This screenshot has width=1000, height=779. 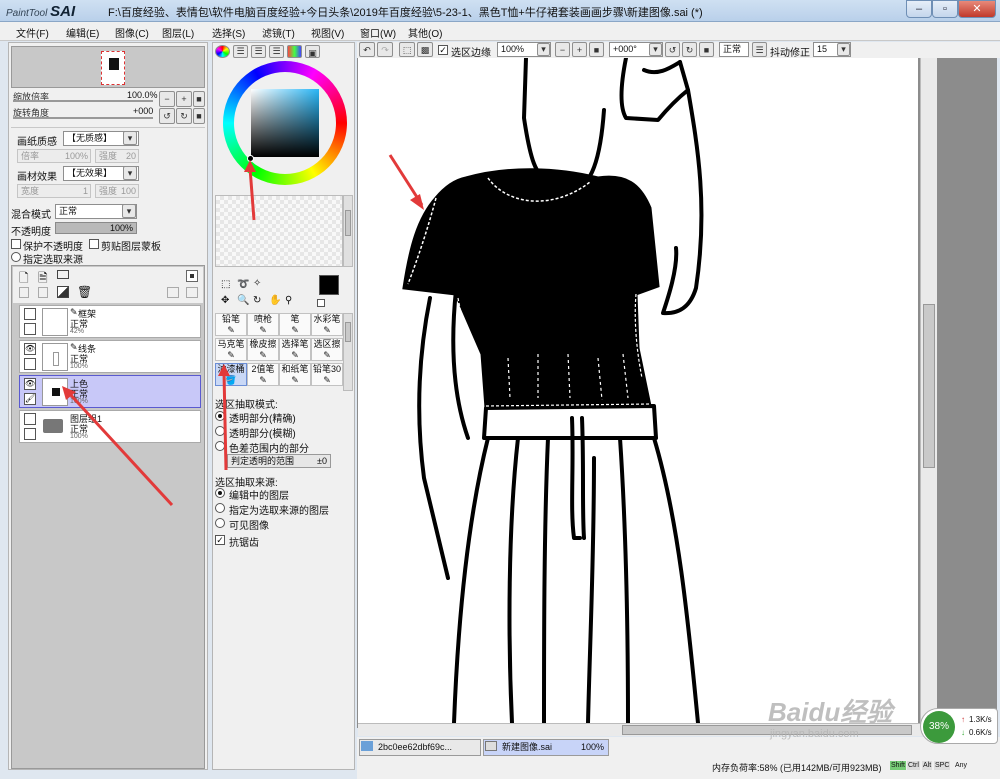 I want to click on key-ctrl: Ctrl, so click(x=913, y=765).